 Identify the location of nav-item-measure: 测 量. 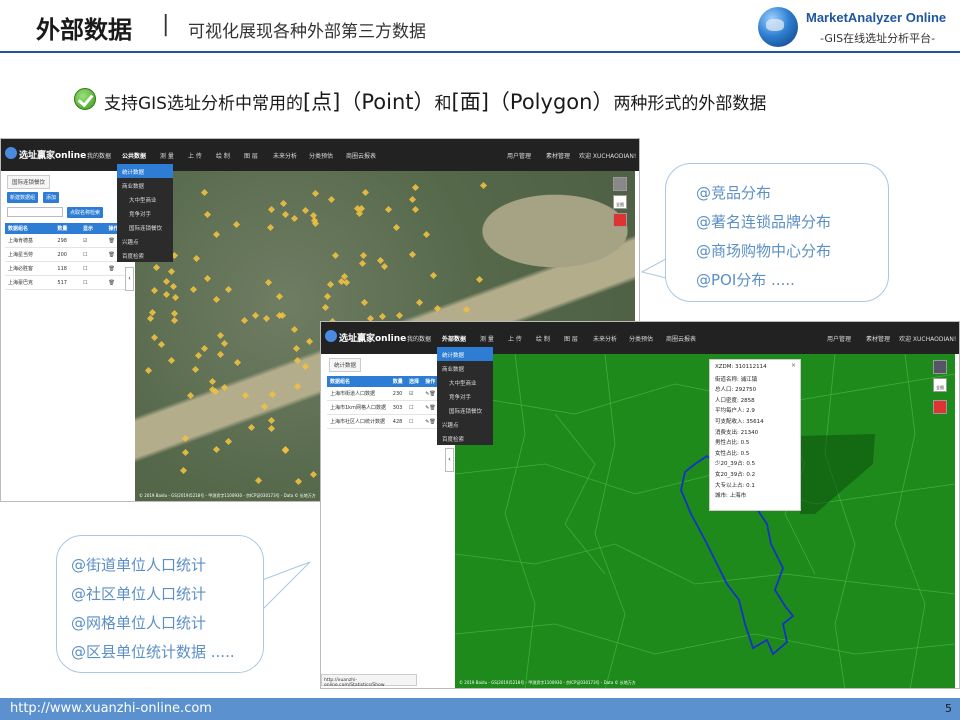
(167, 155).